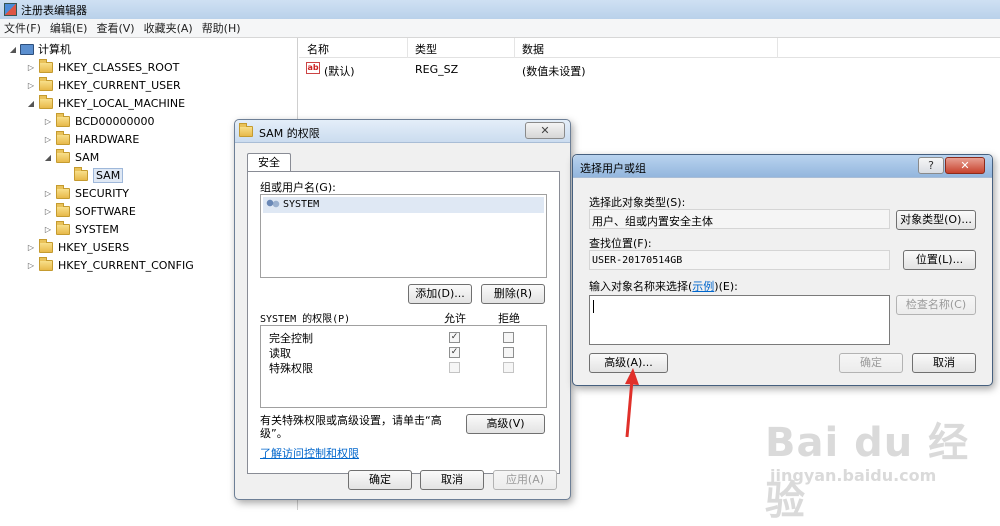 This screenshot has width=1000, height=526. What do you see at coordinates (126, 265) in the screenshot?
I see `tree-item-label: HKEY_CURRENT_CONFIG` at bounding box center [126, 265].